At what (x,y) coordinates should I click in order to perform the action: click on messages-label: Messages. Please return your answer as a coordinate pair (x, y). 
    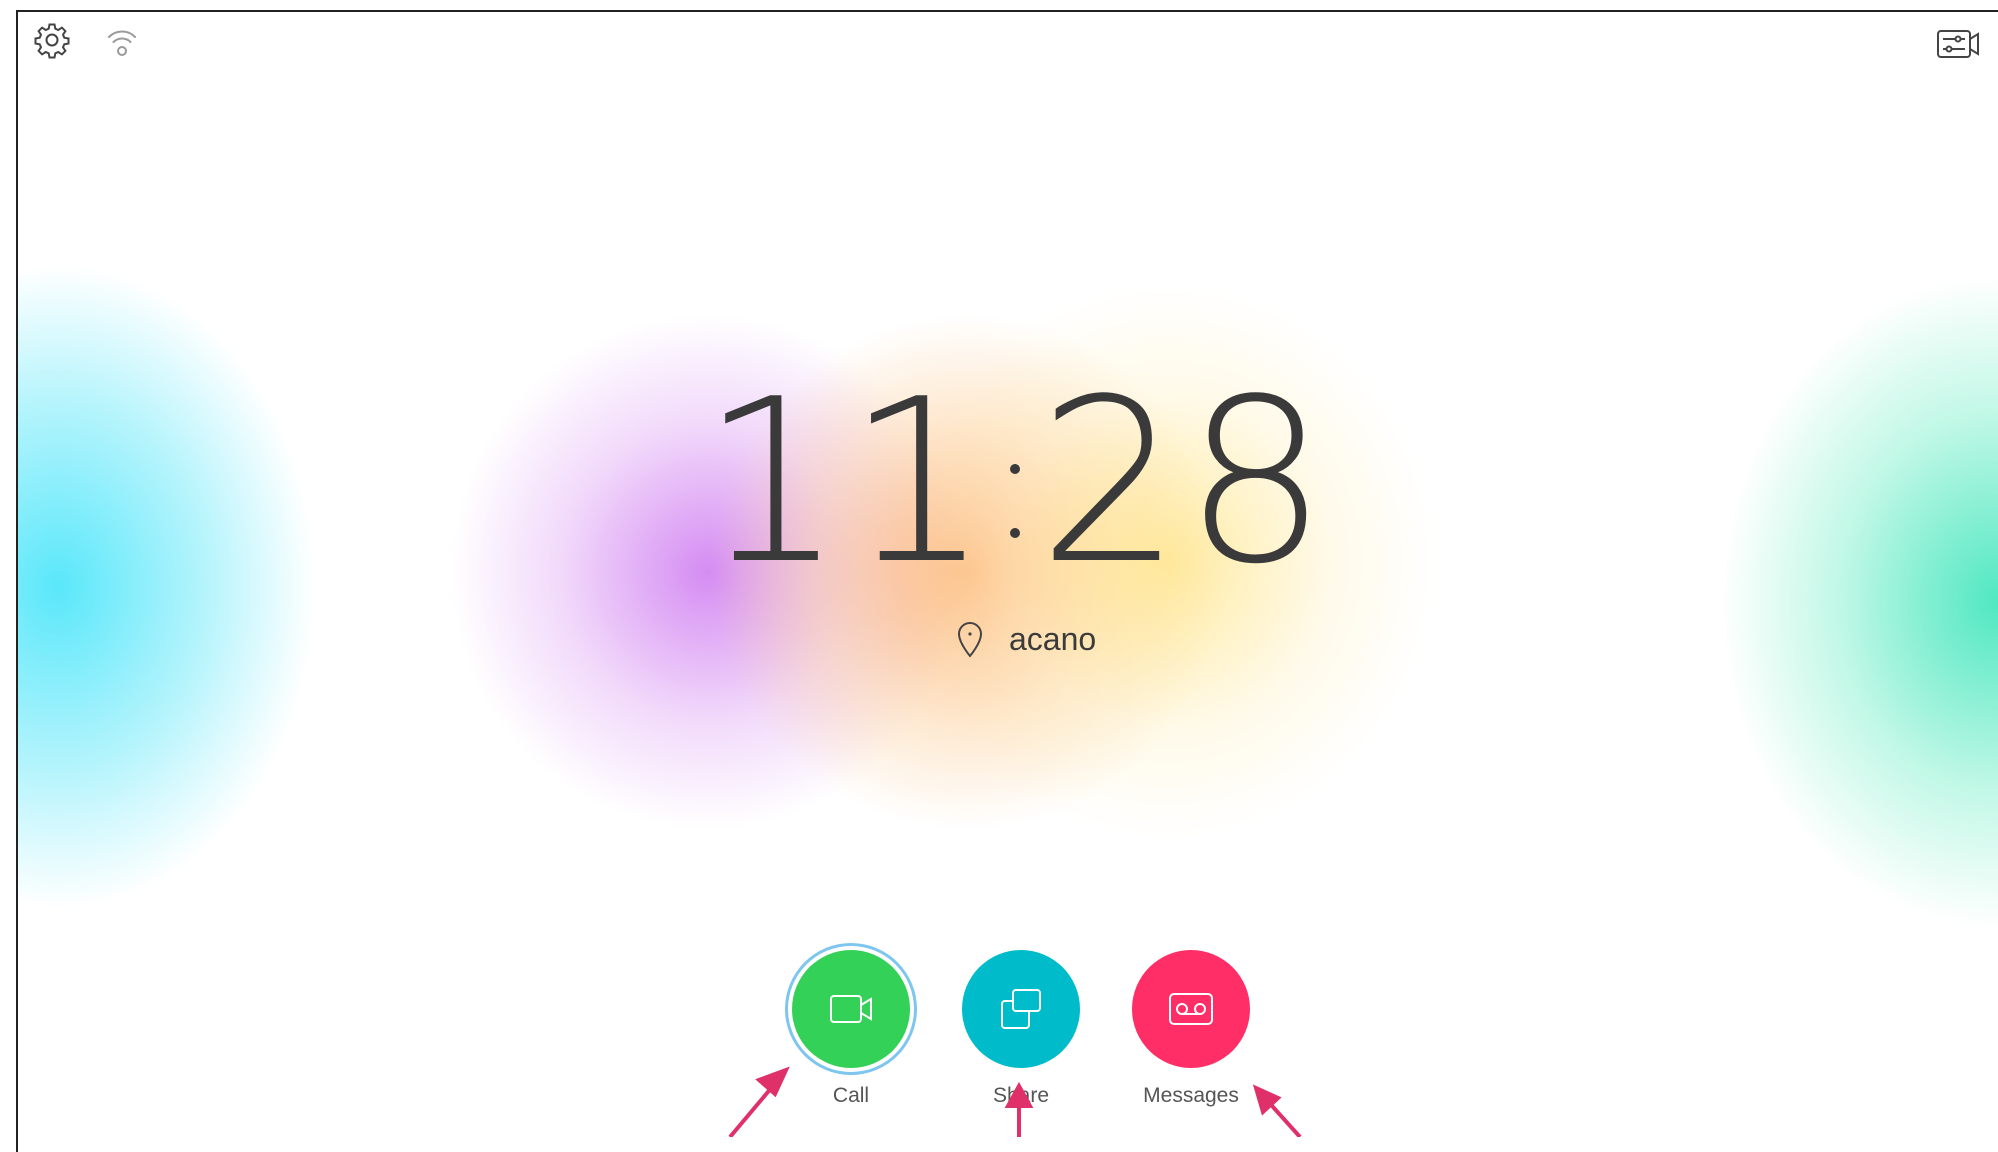
    Looking at the image, I should click on (1191, 1095).